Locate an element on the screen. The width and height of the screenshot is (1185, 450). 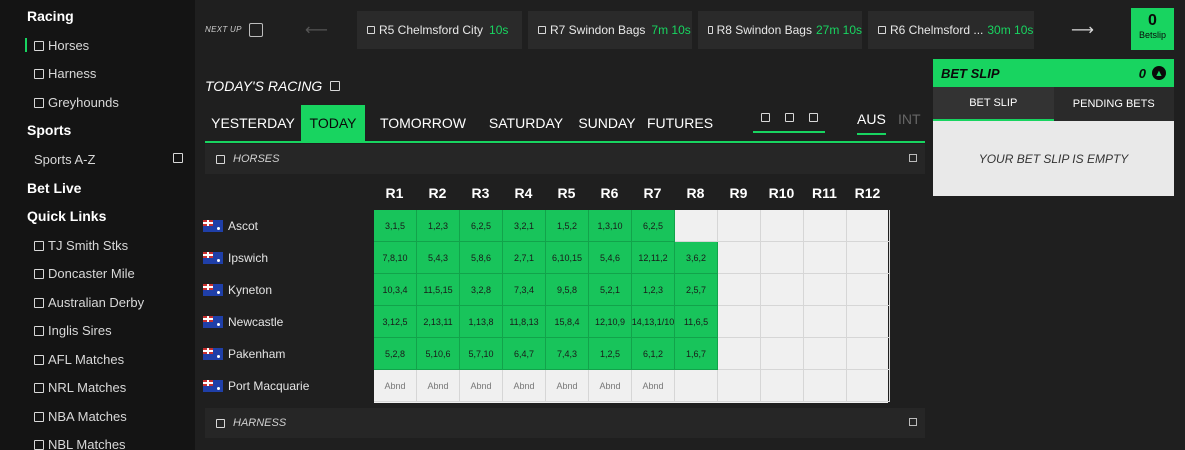
venue-row: Ipswich is located at coordinates (235, 258).